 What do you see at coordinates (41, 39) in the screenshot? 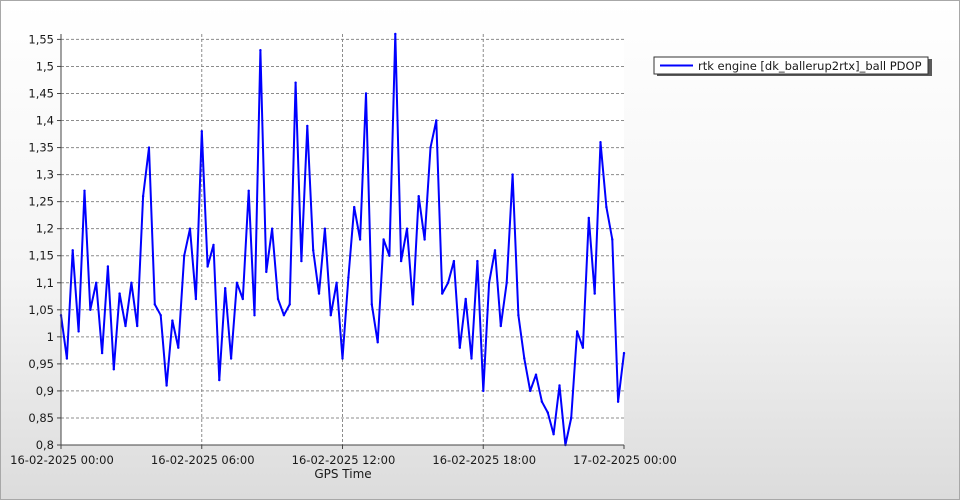
I see `y-tick-label: 1,55` at bounding box center [41, 39].